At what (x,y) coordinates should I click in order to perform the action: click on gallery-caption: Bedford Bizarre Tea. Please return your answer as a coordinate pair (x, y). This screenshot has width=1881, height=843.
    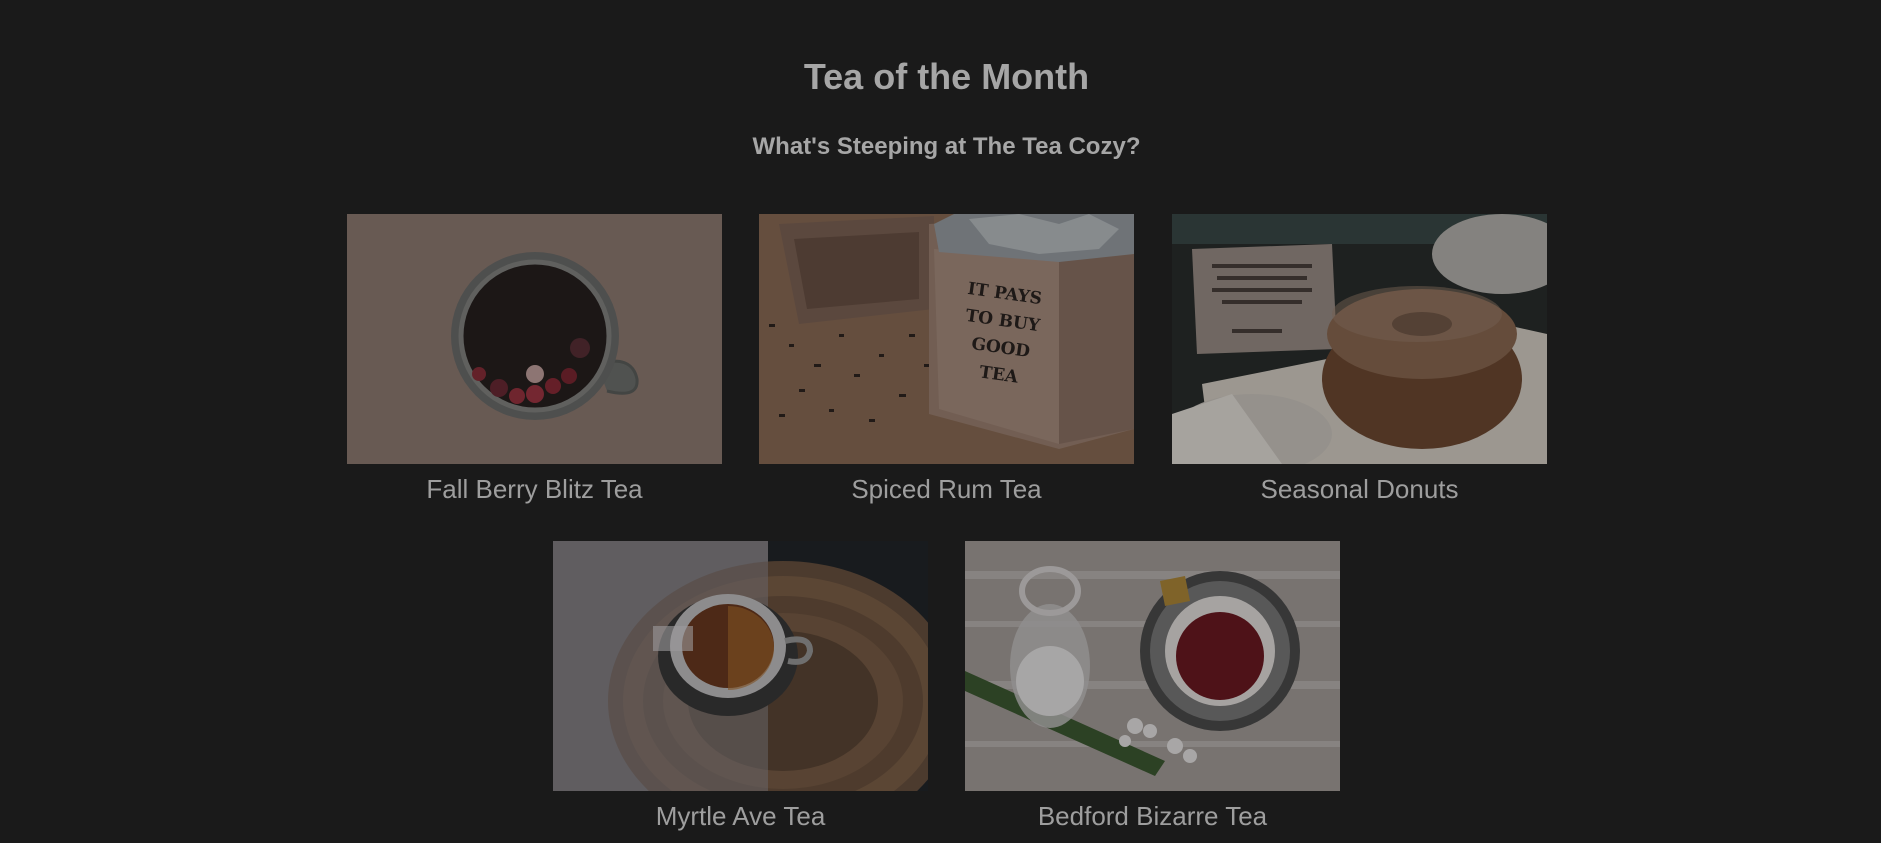
    Looking at the image, I should click on (1152, 816).